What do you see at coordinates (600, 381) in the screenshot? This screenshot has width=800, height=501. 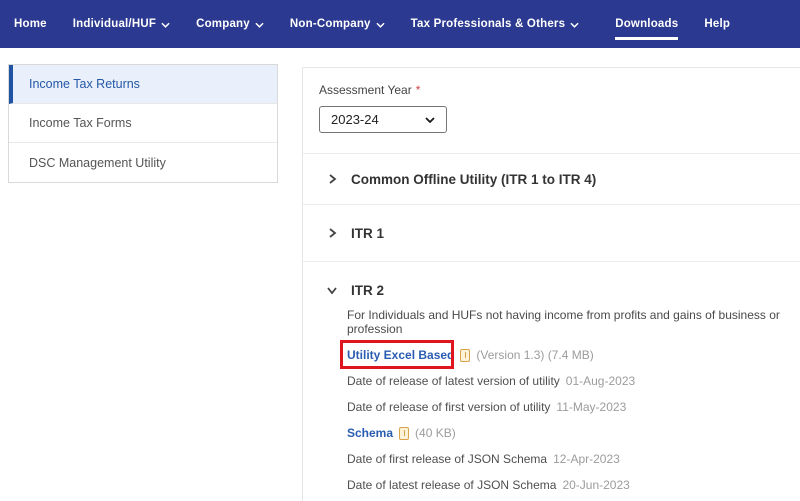 I see `date-value: 01-Aug-2023` at bounding box center [600, 381].